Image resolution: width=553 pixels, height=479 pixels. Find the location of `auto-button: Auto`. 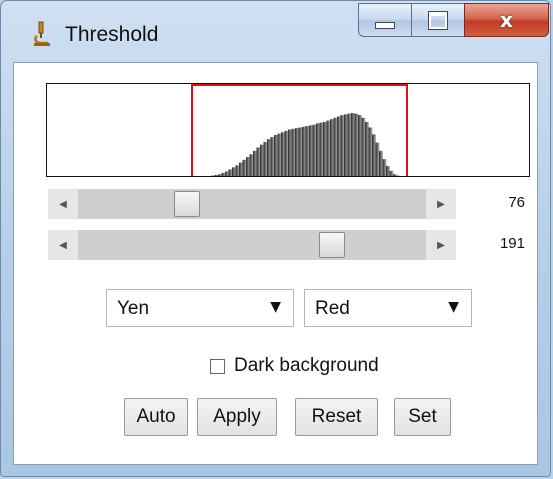

auto-button: Auto is located at coordinates (156, 417).